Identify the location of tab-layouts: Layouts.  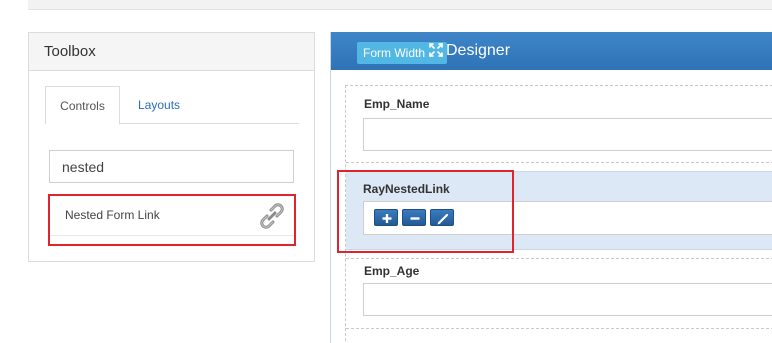
(159, 105).